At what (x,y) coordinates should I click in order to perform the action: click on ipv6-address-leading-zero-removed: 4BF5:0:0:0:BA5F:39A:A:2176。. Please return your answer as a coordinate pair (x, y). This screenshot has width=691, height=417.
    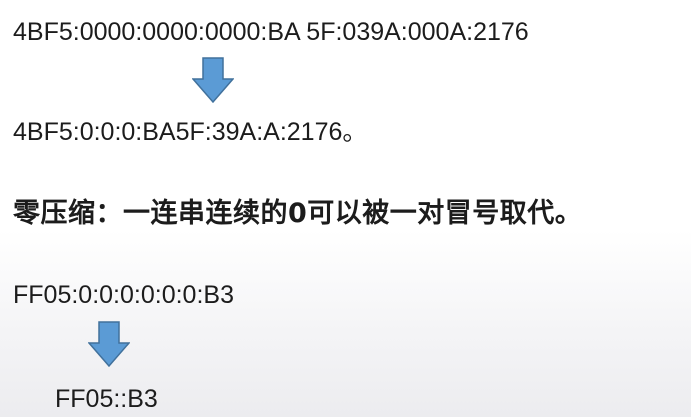
    Looking at the image, I should click on (190, 132).